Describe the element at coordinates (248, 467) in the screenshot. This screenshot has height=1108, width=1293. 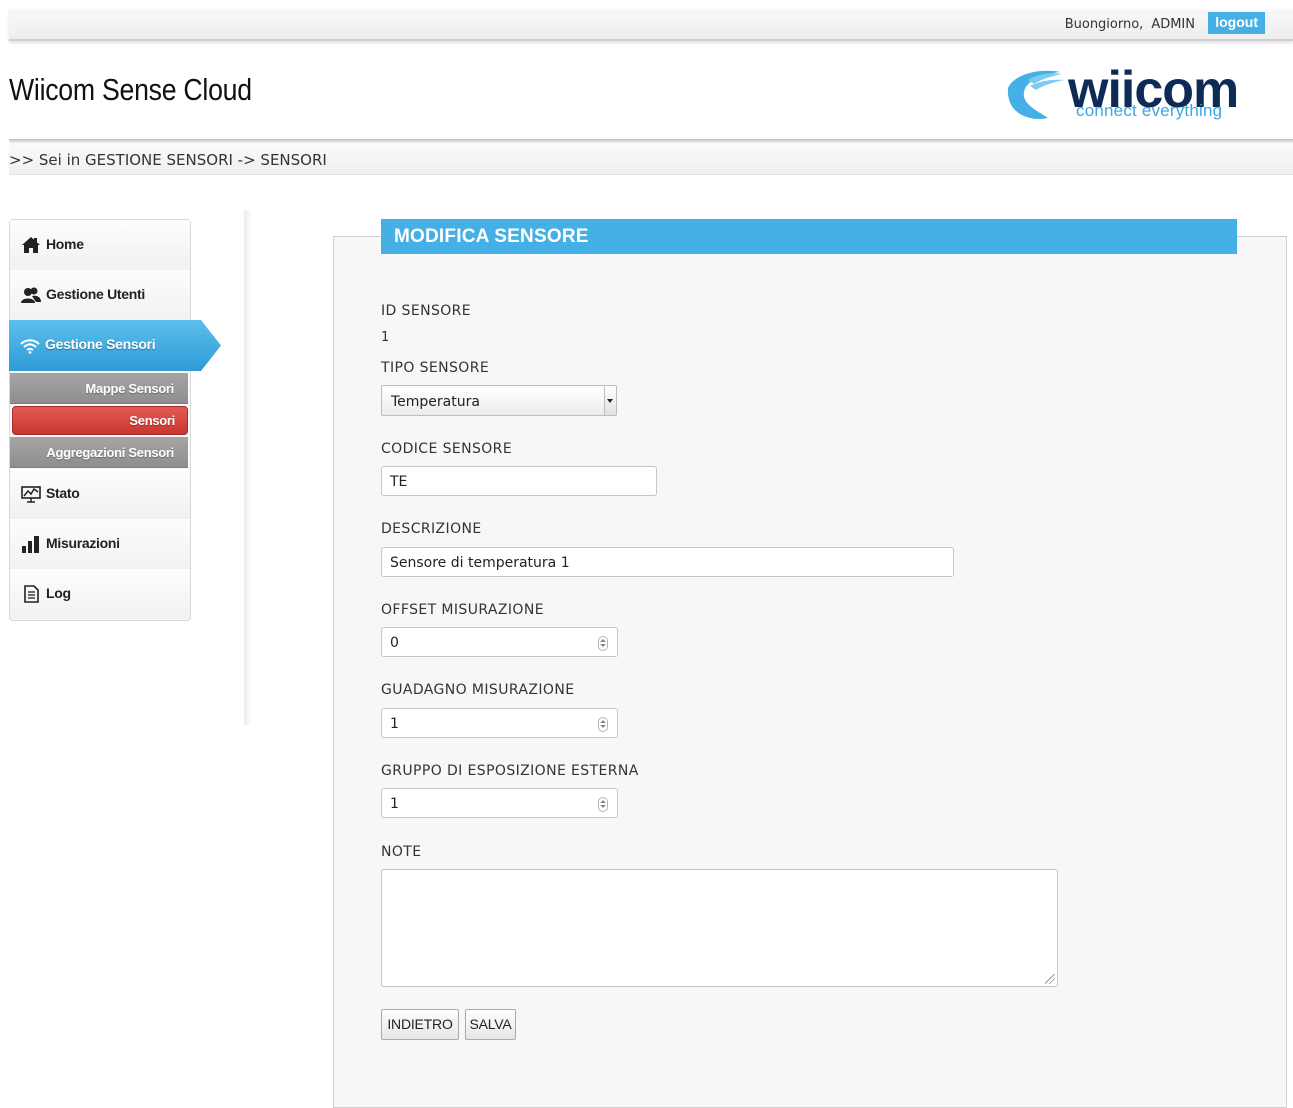
I see `sidebar-shadow` at that location.